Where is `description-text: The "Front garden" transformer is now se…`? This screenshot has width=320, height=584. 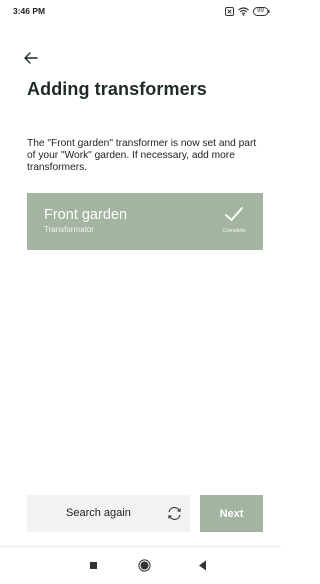 description-text: The "Front garden" transformer is now se… is located at coordinates (142, 155).